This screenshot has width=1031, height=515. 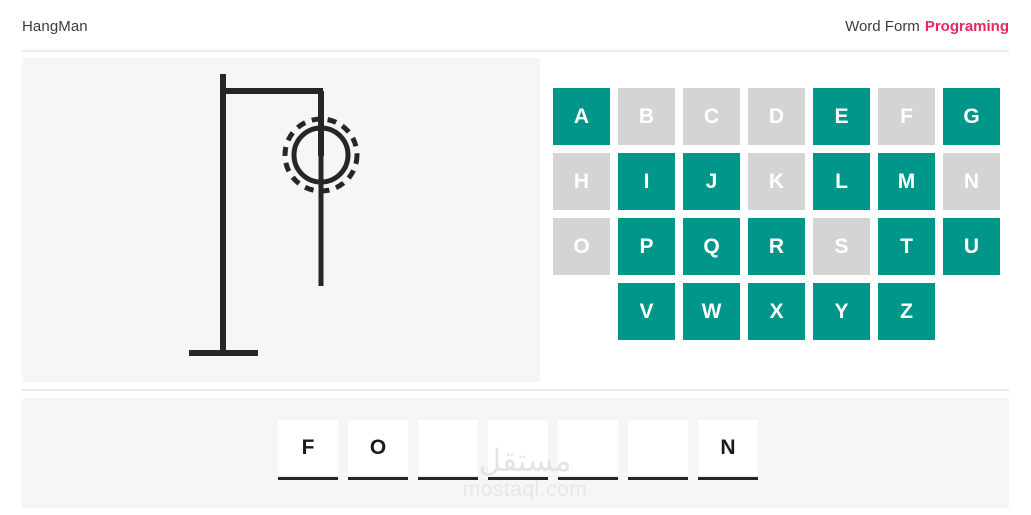 What do you see at coordinates (776, 246) in the screenshot?
I see `letter-key-r: R` at bounding box center [776, 246].